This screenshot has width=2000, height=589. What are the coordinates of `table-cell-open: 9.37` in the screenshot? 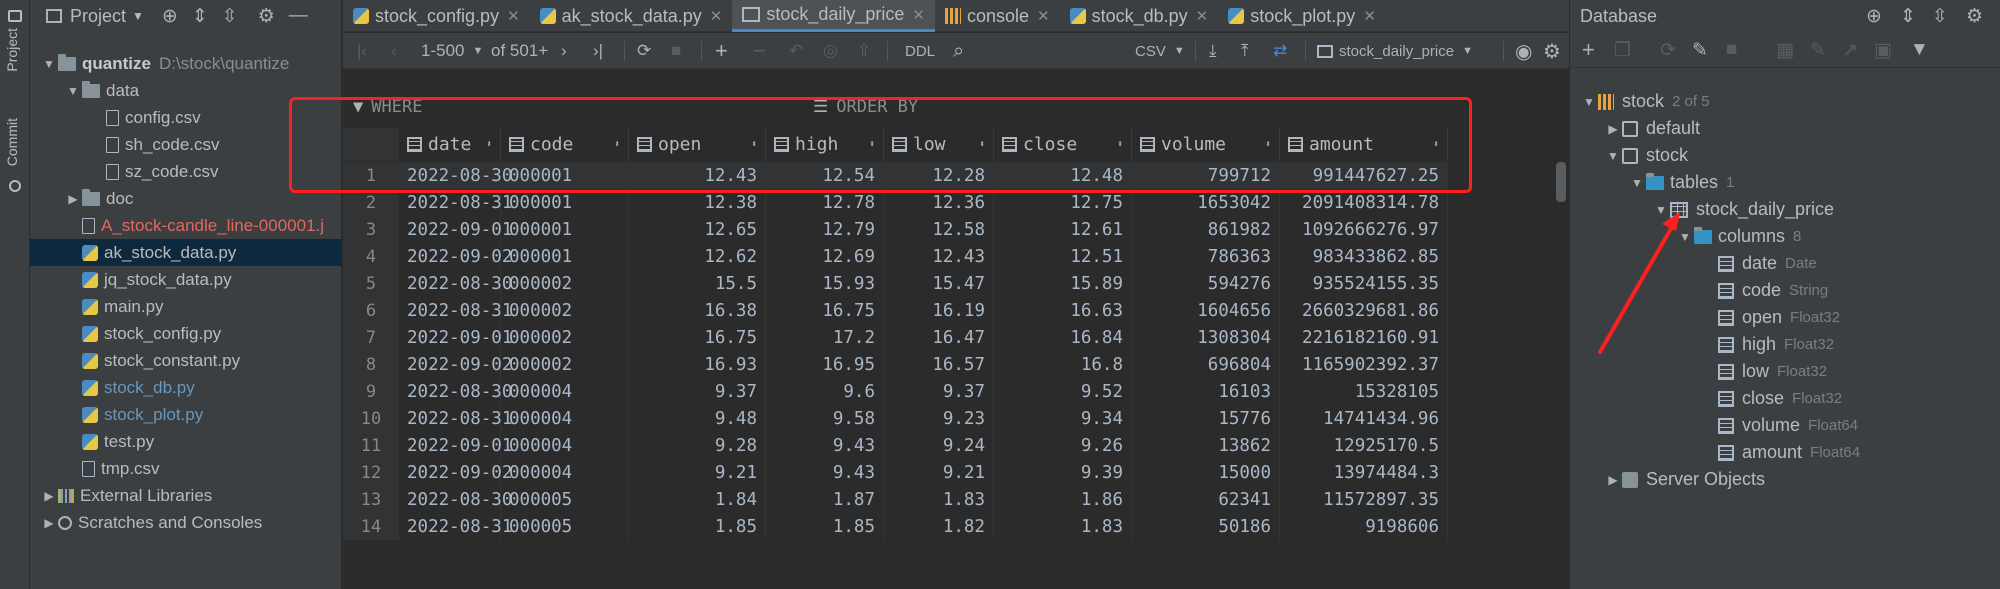 It's located at (697, 391).